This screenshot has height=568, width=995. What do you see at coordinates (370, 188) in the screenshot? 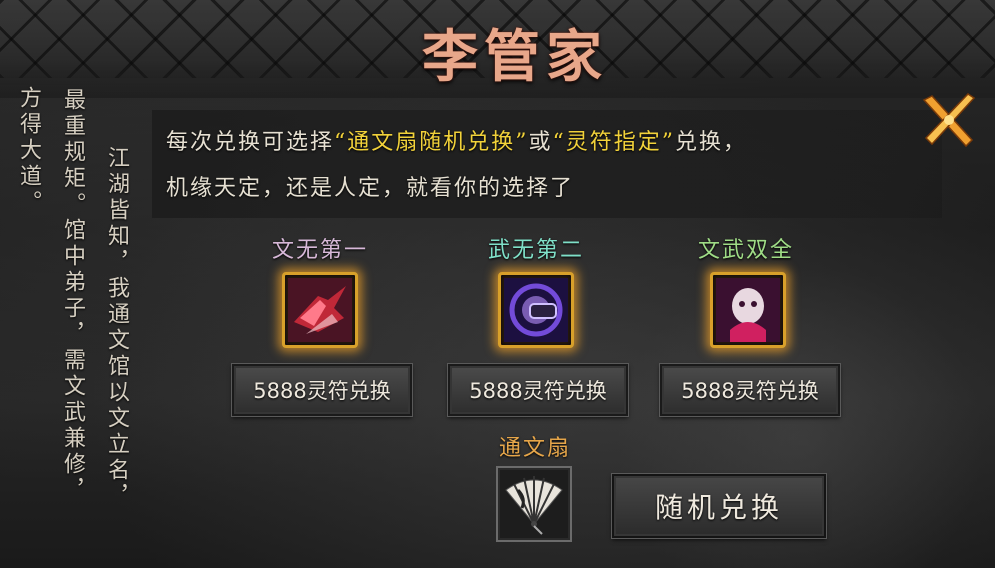
I see `description-line-2: 机缘天定，还是人定，就看你的选择了` at bounding box center [370, 188].